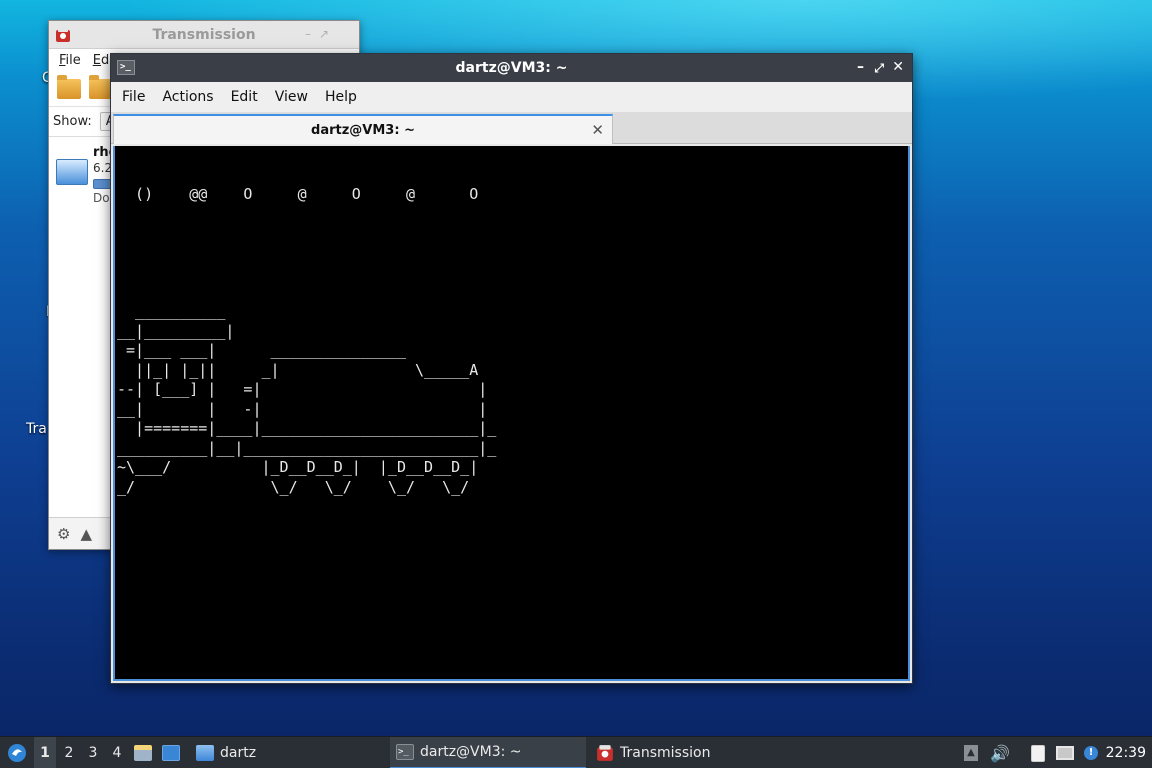  What do you see at coordinates (69, 86) in the screenshot?
I see `open-torrent-icon` at bounding box center [69, 86].